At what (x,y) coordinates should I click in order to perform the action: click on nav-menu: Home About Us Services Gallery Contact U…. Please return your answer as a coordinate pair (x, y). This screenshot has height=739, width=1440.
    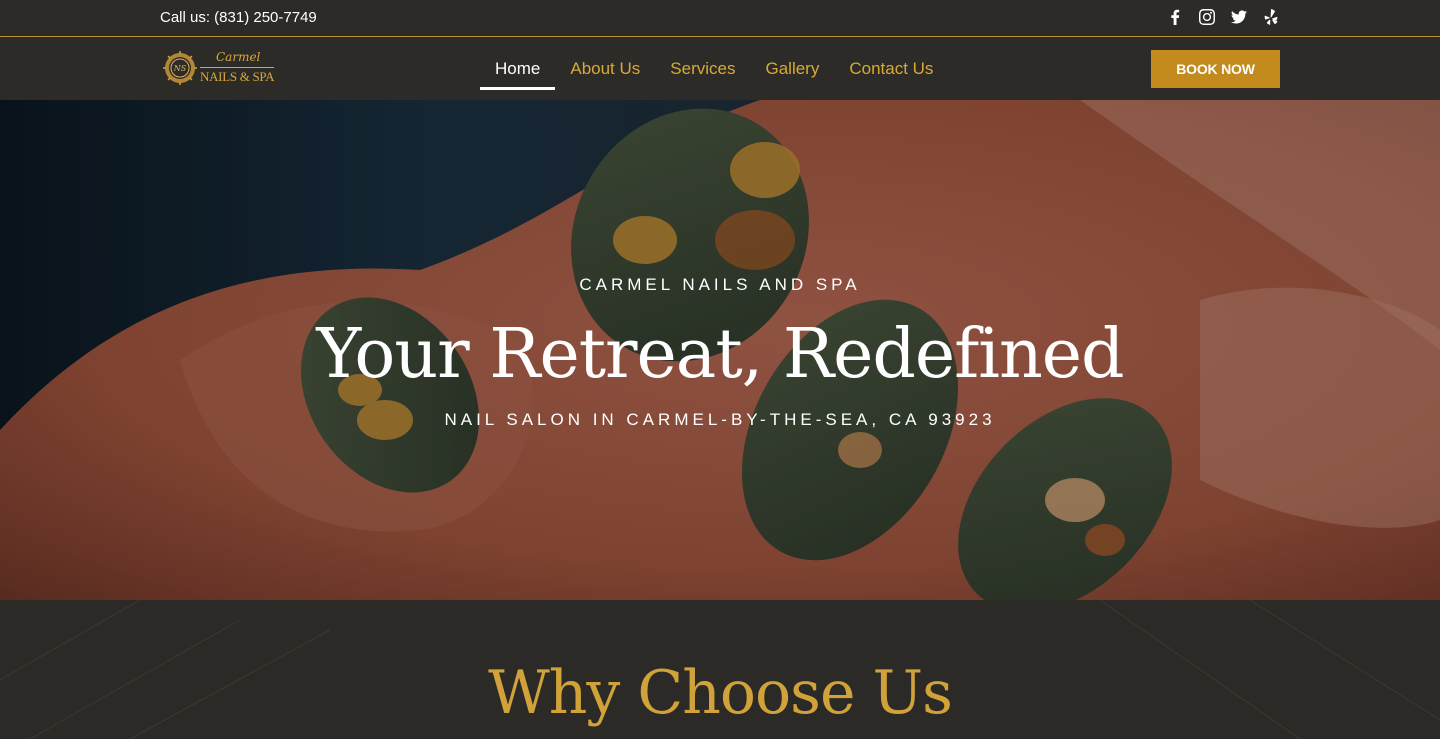
    Looking at the image, I should click on (714, 68).